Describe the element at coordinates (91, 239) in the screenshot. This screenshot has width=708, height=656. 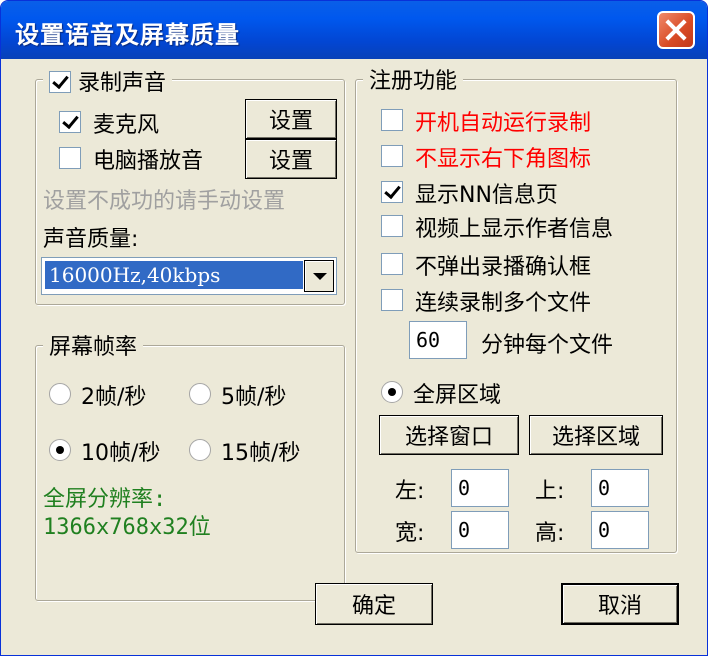
I see `sound-quality-label: 声音质量:` at that location.